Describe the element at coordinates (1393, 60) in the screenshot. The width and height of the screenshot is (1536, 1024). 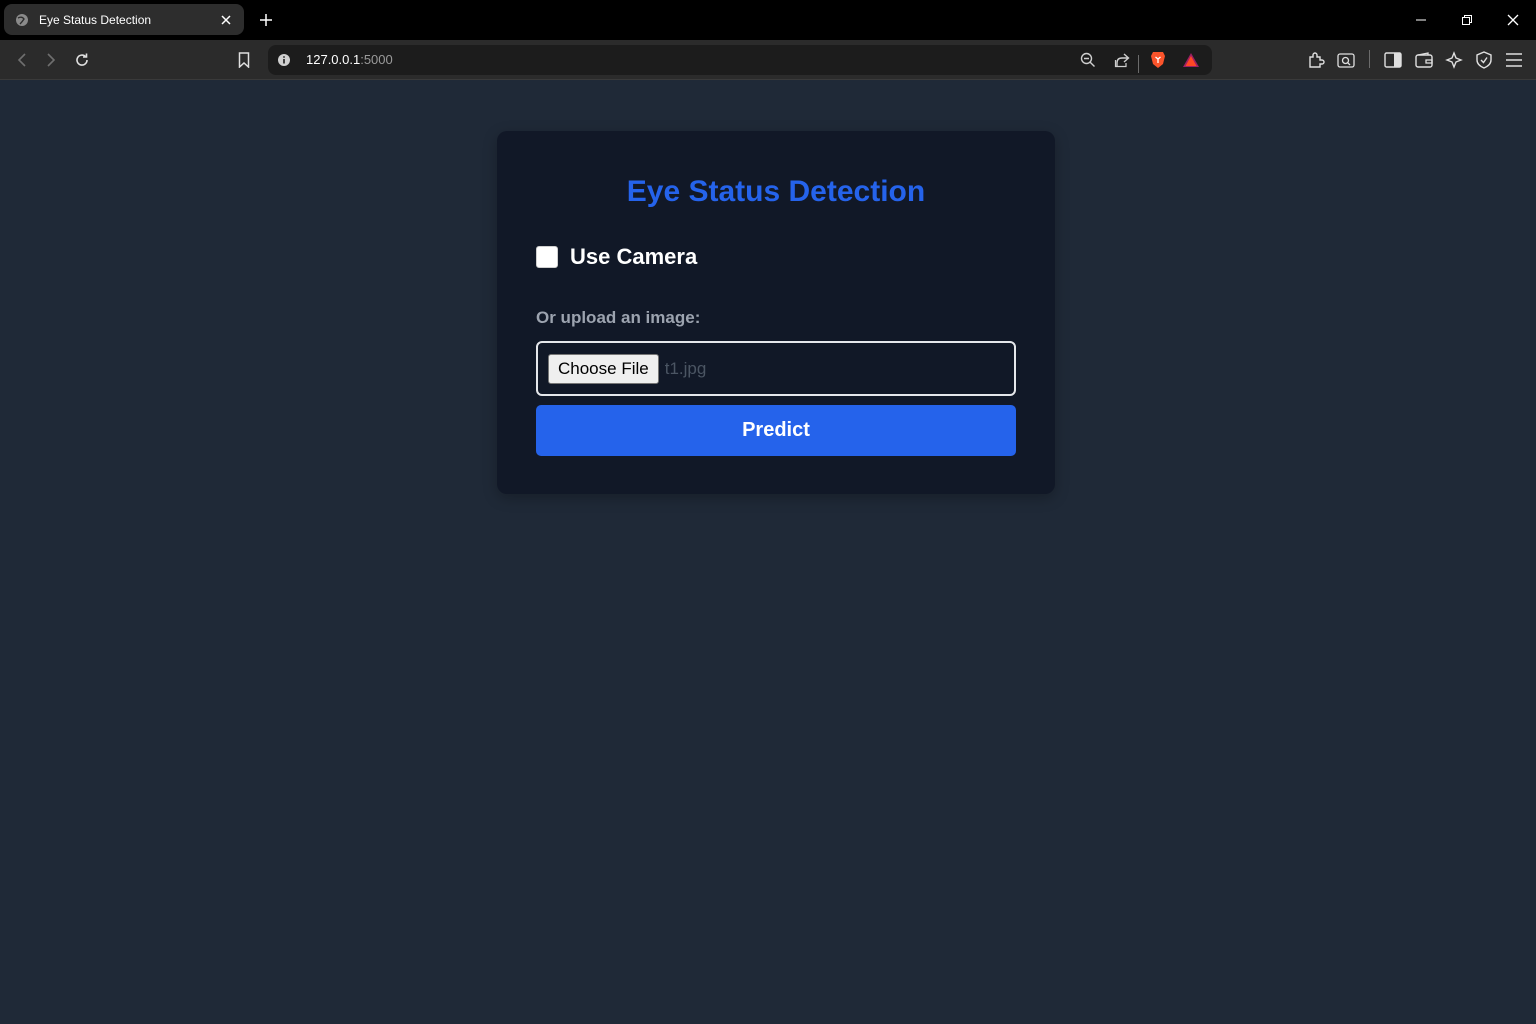
I see `sidebar-icon` at that location.